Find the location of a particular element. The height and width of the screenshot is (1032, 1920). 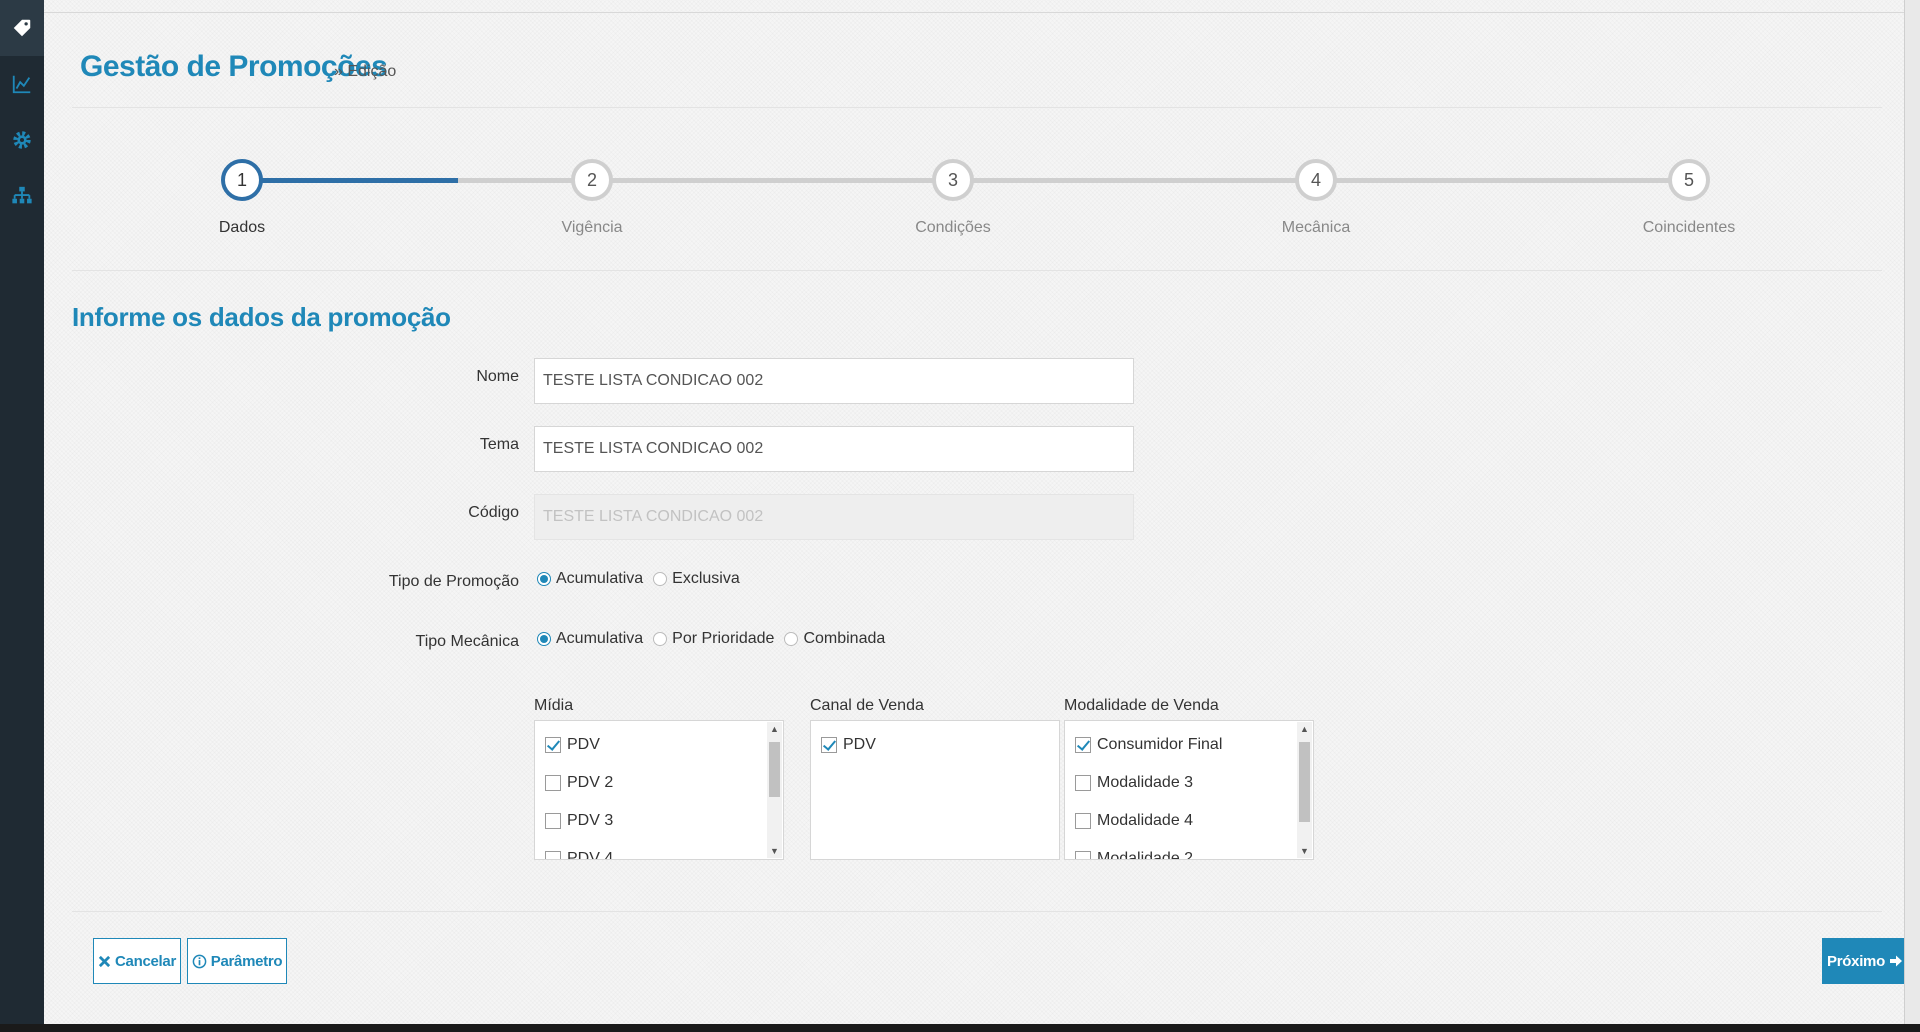

step-2-label: Vigência is located at coordinates (592, 227).